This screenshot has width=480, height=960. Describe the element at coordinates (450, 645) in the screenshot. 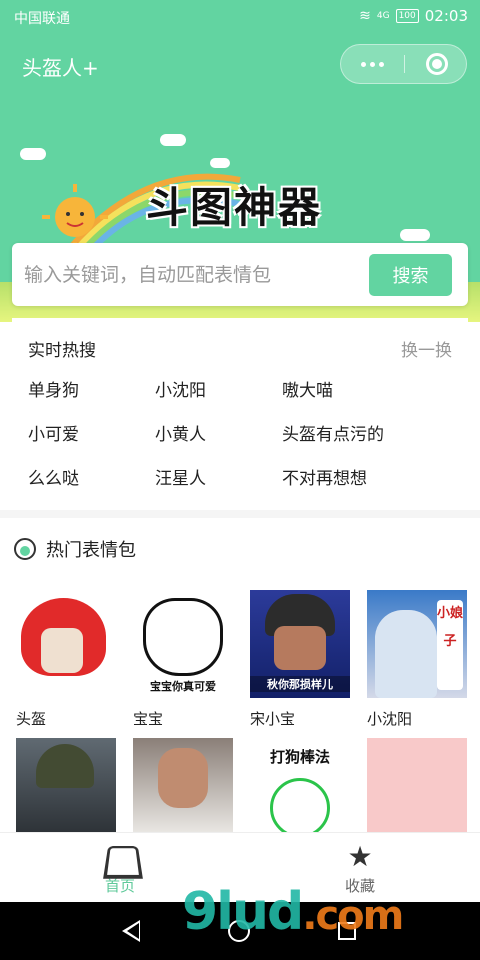

I see `meme-caption: 小娘子` at that location.